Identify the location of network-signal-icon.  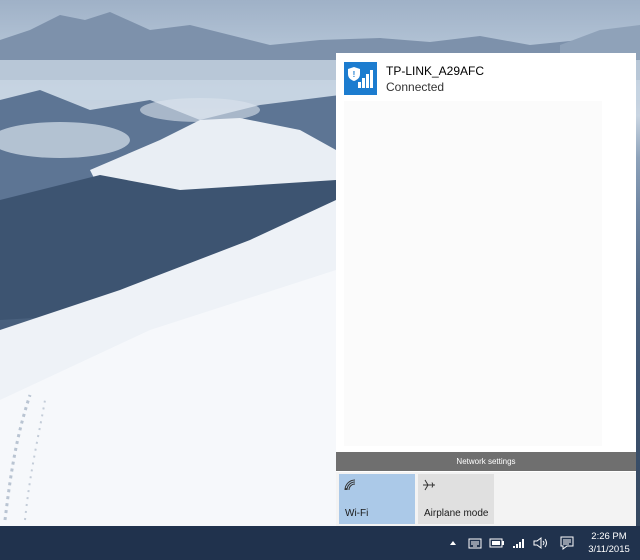
(519, 543).